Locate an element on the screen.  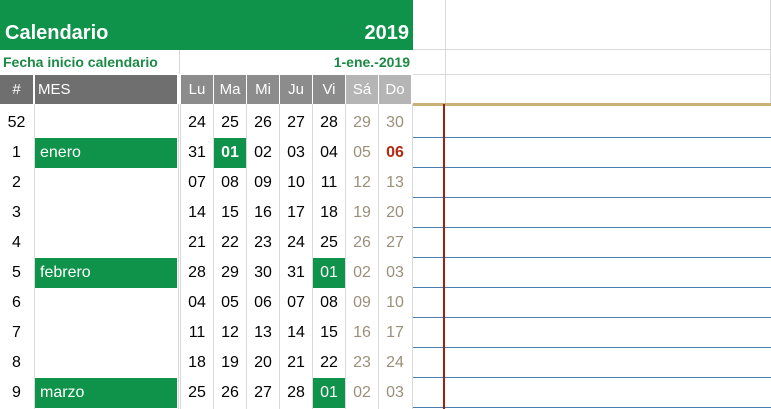
week-number-cell: 1 is located at coordinates (16, 153).